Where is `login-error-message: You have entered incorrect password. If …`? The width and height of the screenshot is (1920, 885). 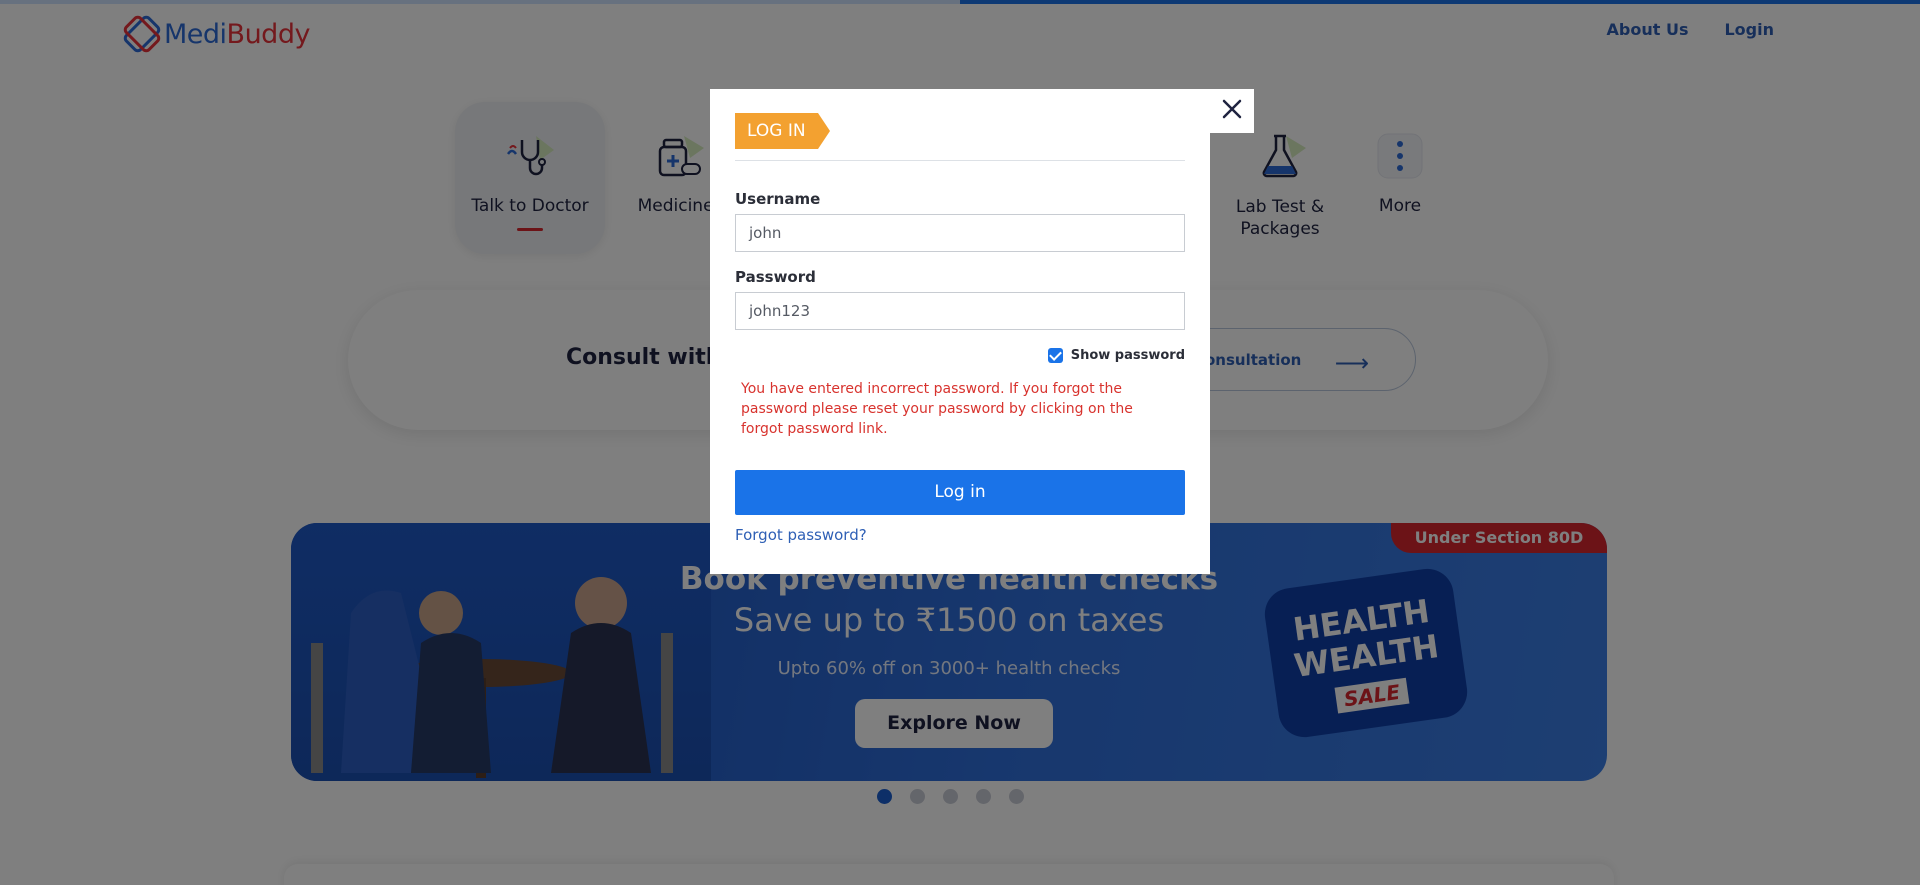 login-error-message: You have entered incorrect password. If … is located at coordinates (937, 409).